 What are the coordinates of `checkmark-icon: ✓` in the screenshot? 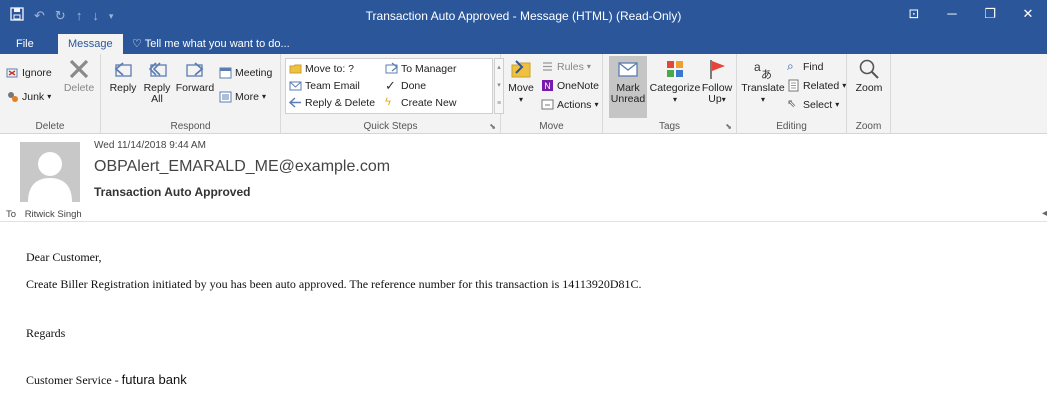 It's located at (390, 85).